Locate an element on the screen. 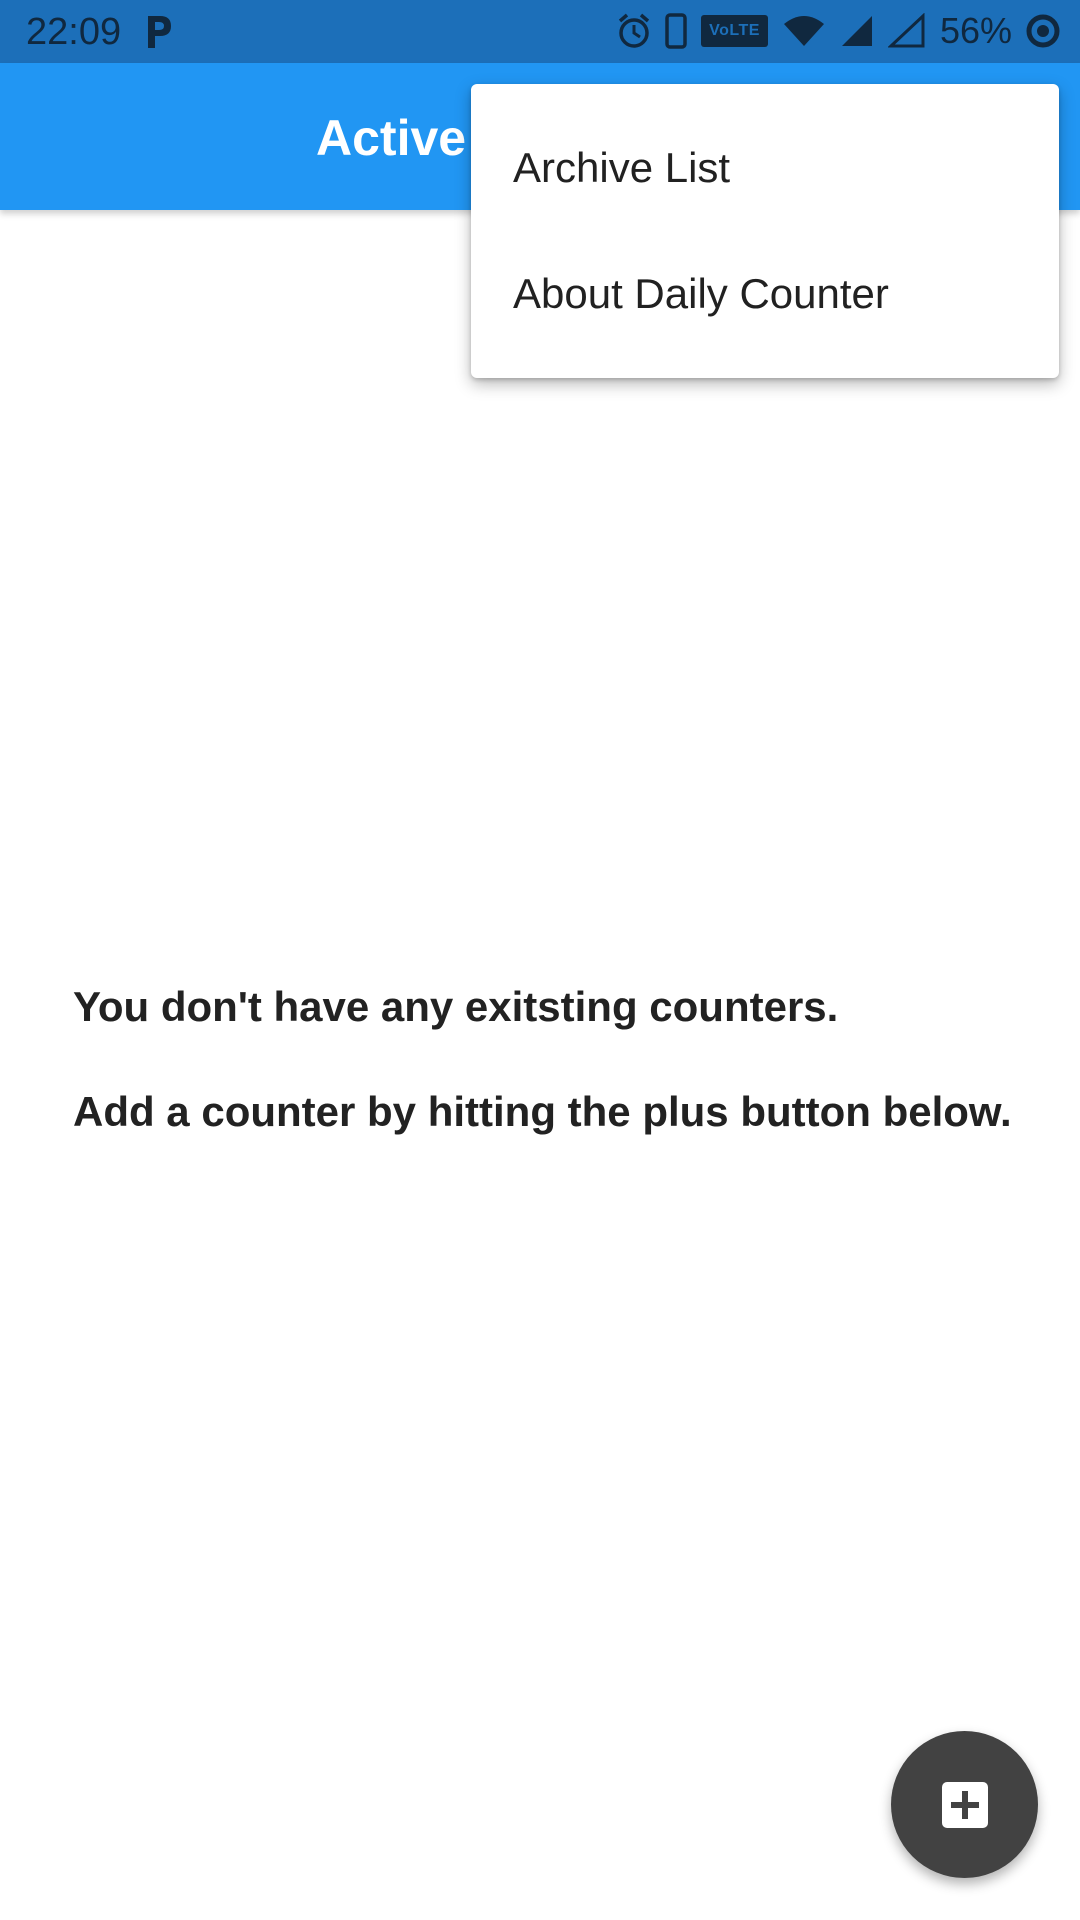 The image size is (1080, 1920). battery-saver-icon is located at coordinates (1043, 31).